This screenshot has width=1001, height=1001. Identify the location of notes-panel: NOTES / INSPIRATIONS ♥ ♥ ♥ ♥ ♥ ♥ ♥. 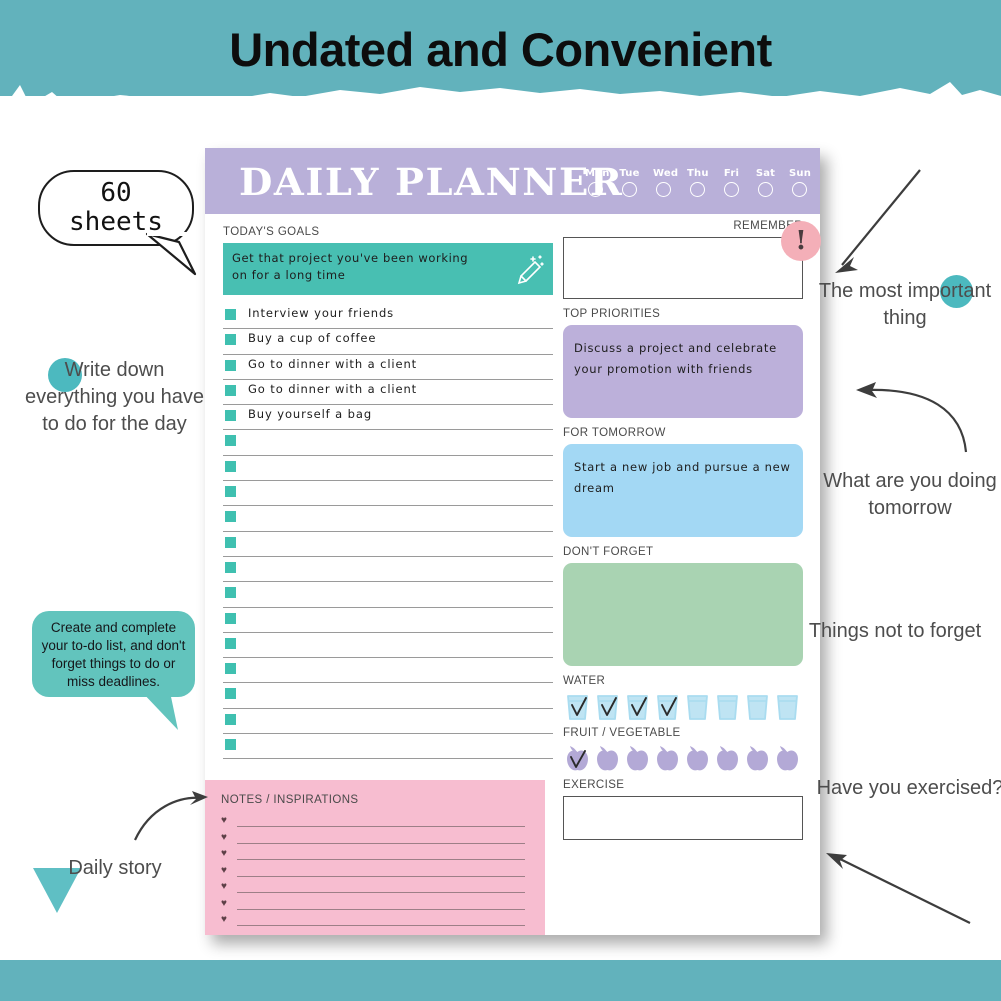
(375, 857).